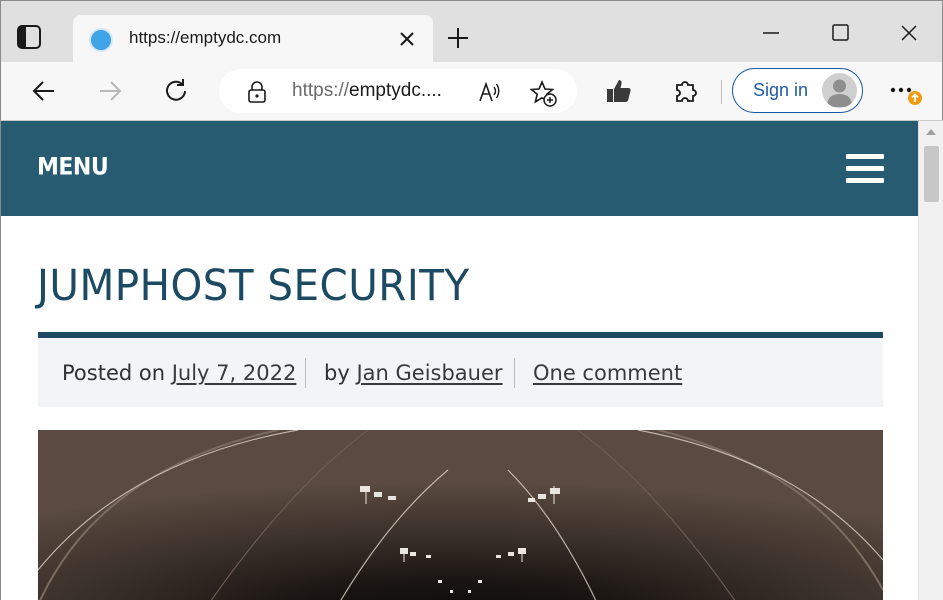 The image size is (943, 600). I want to click on forward-arrow-icon, so click(110, 91).